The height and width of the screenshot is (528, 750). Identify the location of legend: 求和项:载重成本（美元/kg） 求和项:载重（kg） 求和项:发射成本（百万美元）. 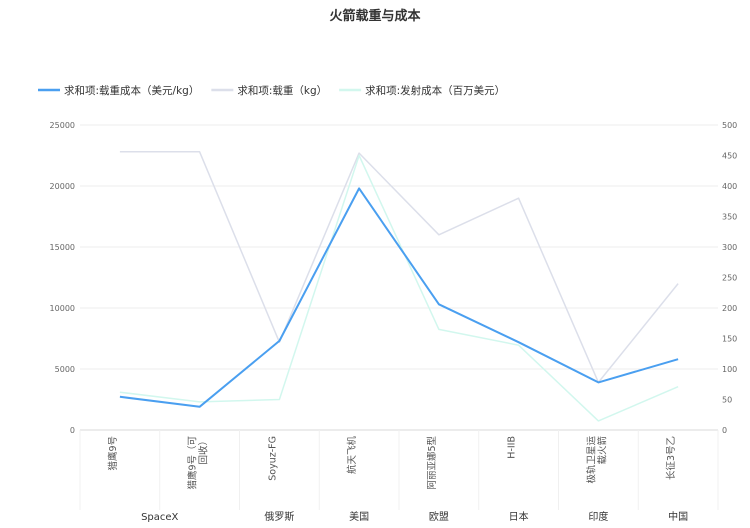
(271, 90).